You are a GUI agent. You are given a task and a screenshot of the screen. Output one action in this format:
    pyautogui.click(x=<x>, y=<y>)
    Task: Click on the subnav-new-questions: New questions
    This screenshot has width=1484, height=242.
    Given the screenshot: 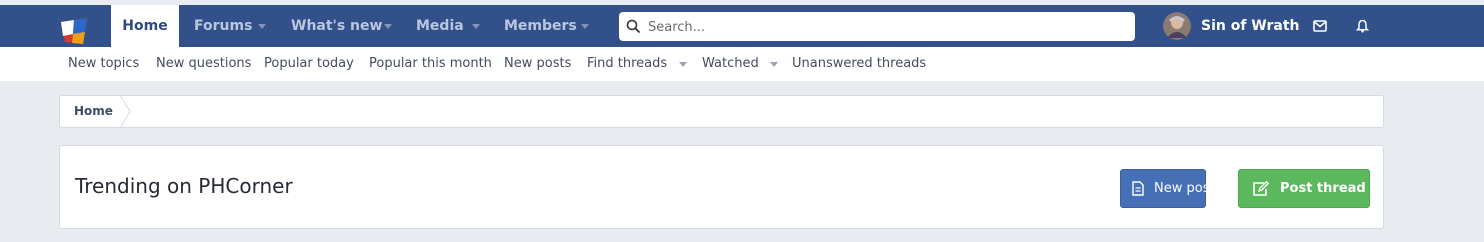 What is the action you would take?
    pyautogui.click(x=203, y=64)
    